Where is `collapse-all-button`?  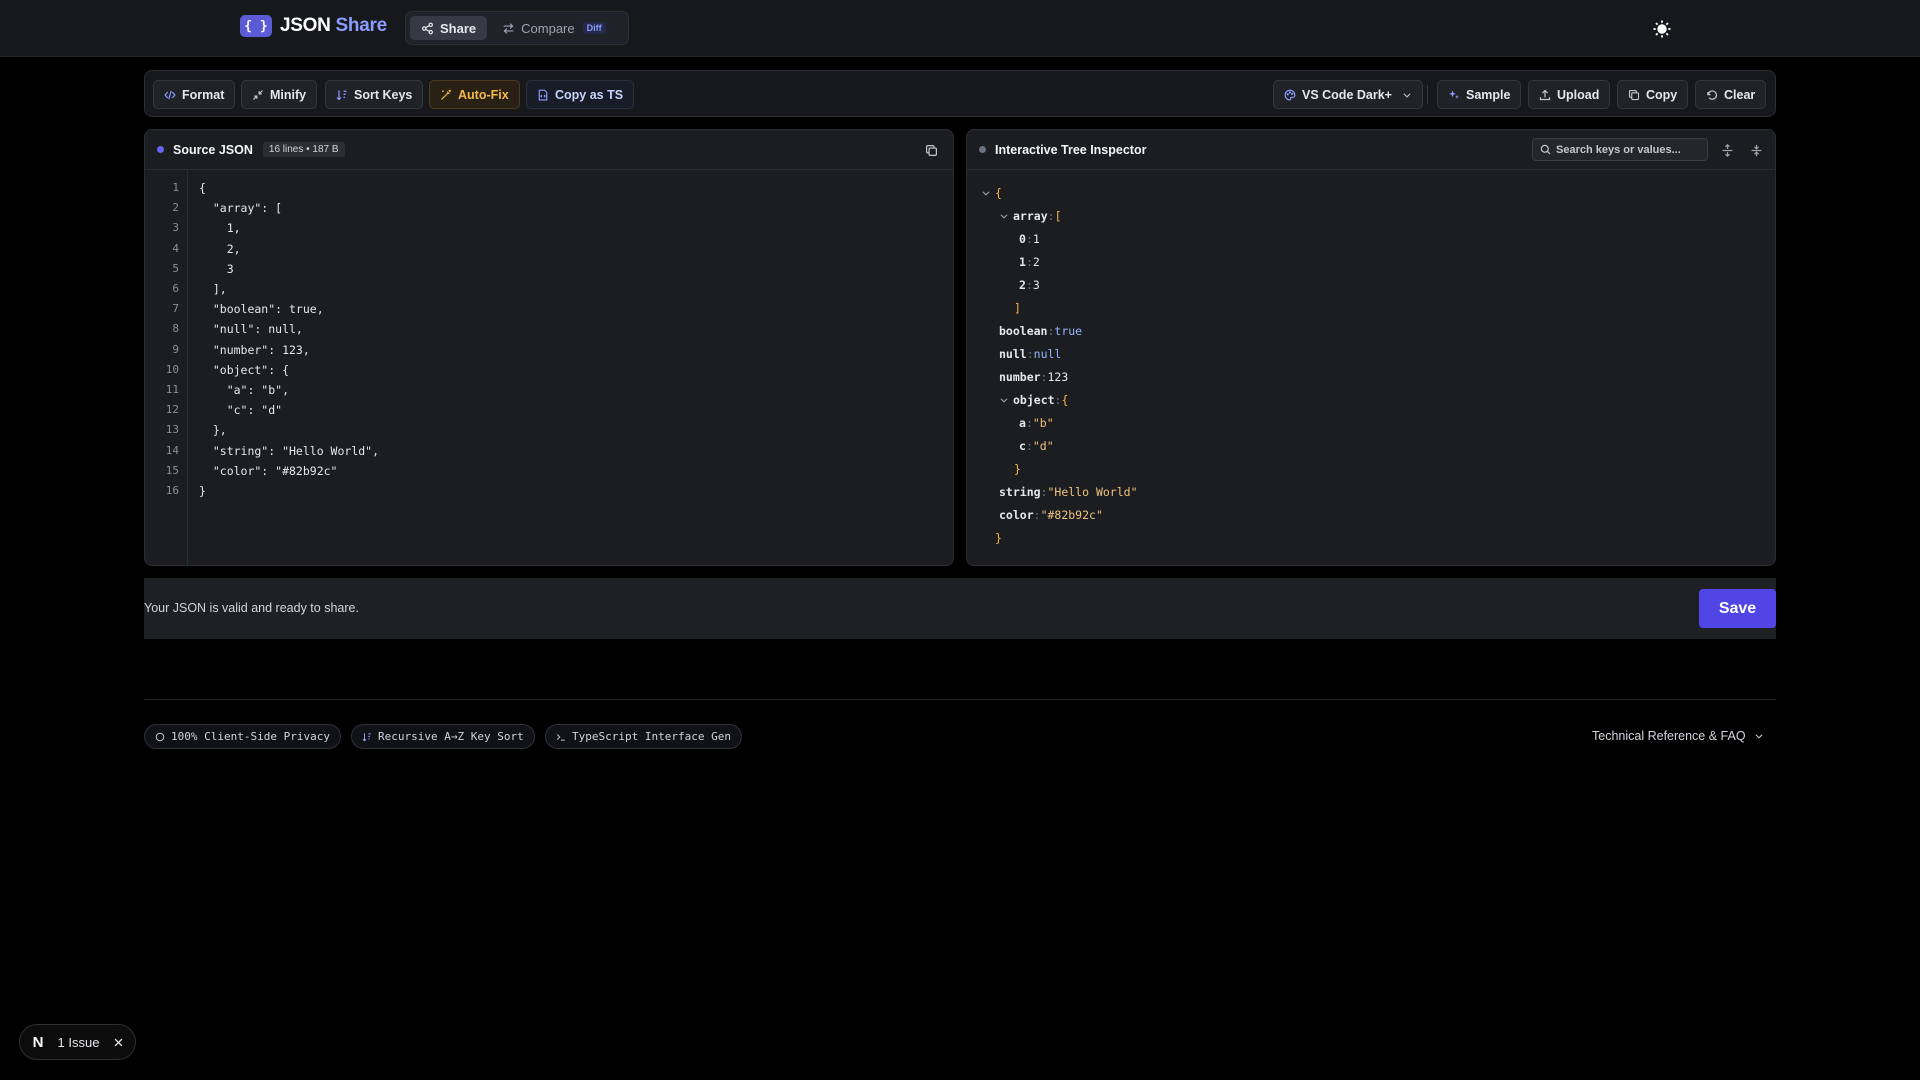 collapse-all-button is located at coordinates (1756, 150).